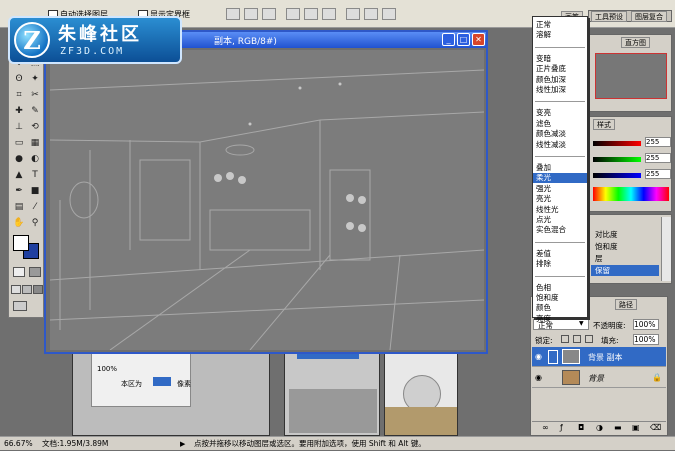  What do you see at coordinates (560, 264) in the screenshot?
I see `blend-mode-item: 排除` at bounding box center [560, 264].